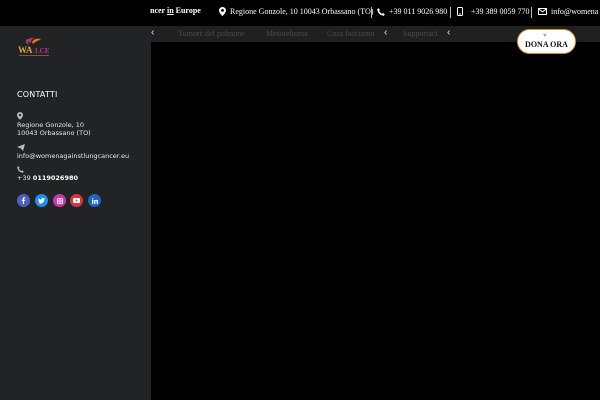 The width and height of the screenshot is (600, 400). Describe the element at coordinates (545, 36) in the screenshot. I see `heart-icon: ♥` at that location.